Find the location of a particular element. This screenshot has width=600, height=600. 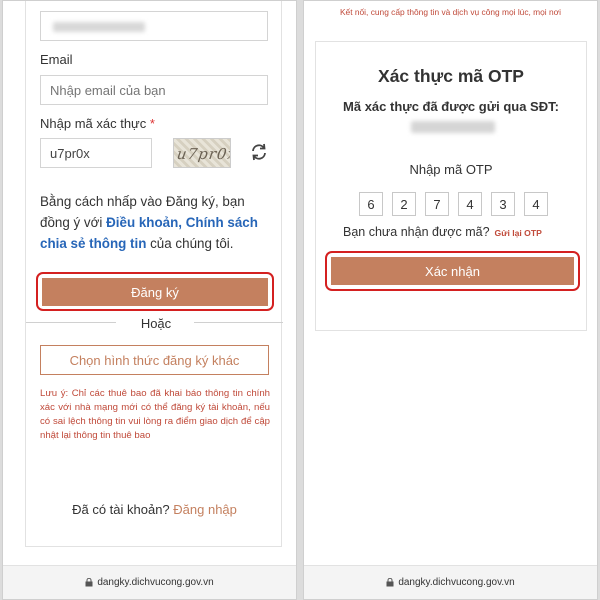

email-label: Email is located at coordinates (56, 59).